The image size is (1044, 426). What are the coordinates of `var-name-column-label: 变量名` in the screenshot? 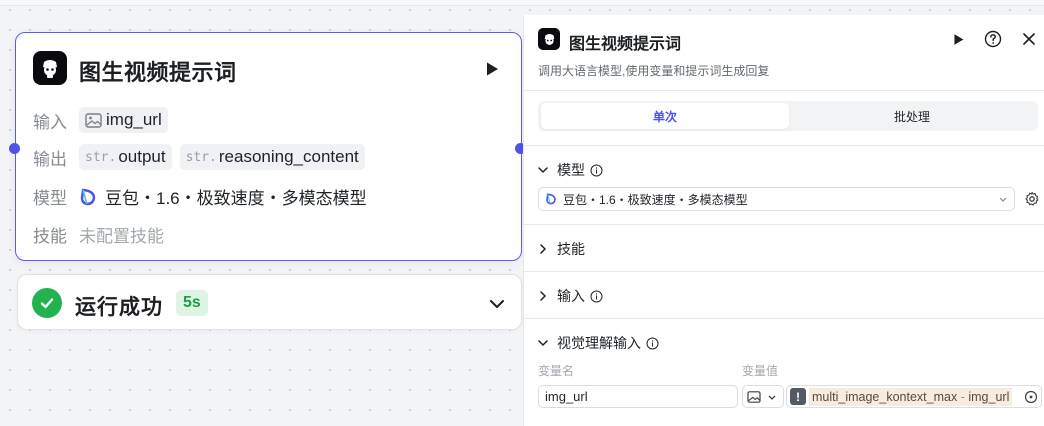 It's located at (556, 371).